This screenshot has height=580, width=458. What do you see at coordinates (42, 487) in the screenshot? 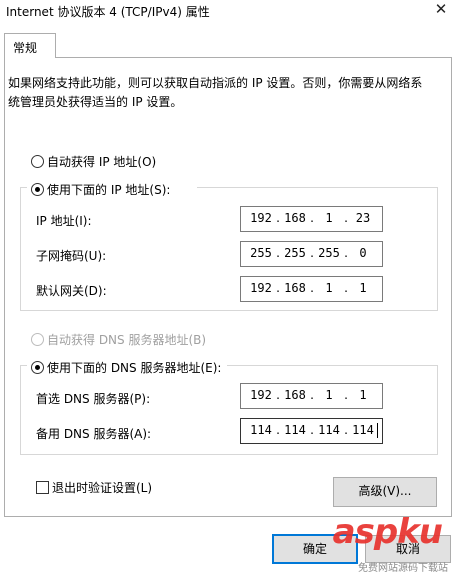
I see `validate-on-exit-checkbox` at bounding box center [42, 487].